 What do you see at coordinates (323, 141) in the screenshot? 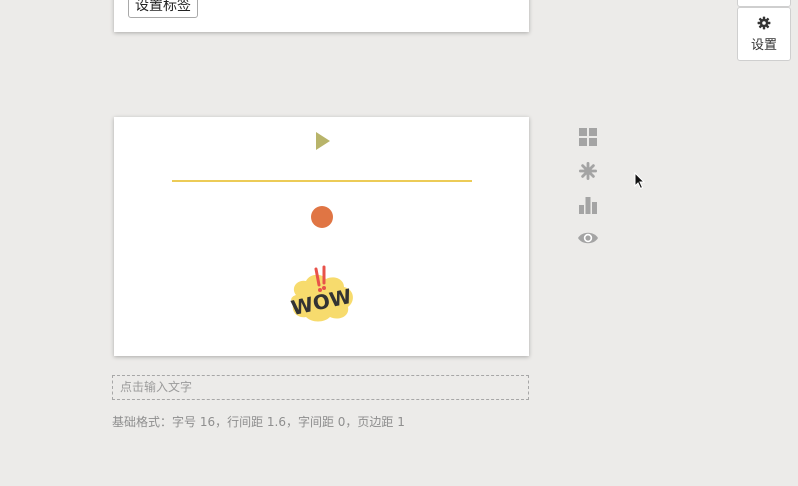
I see `play-triangle-icon` at bounding box center [323, 141].